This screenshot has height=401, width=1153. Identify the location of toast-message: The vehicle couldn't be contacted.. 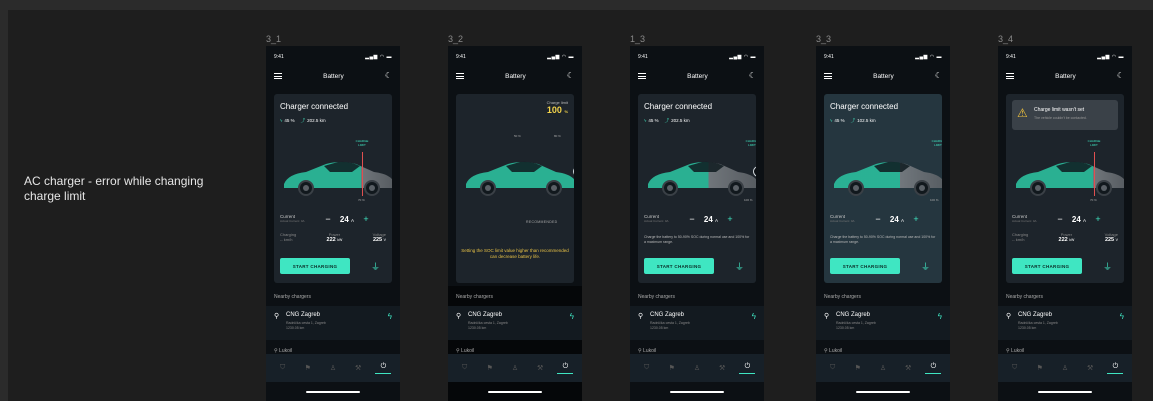
(1060, 118).